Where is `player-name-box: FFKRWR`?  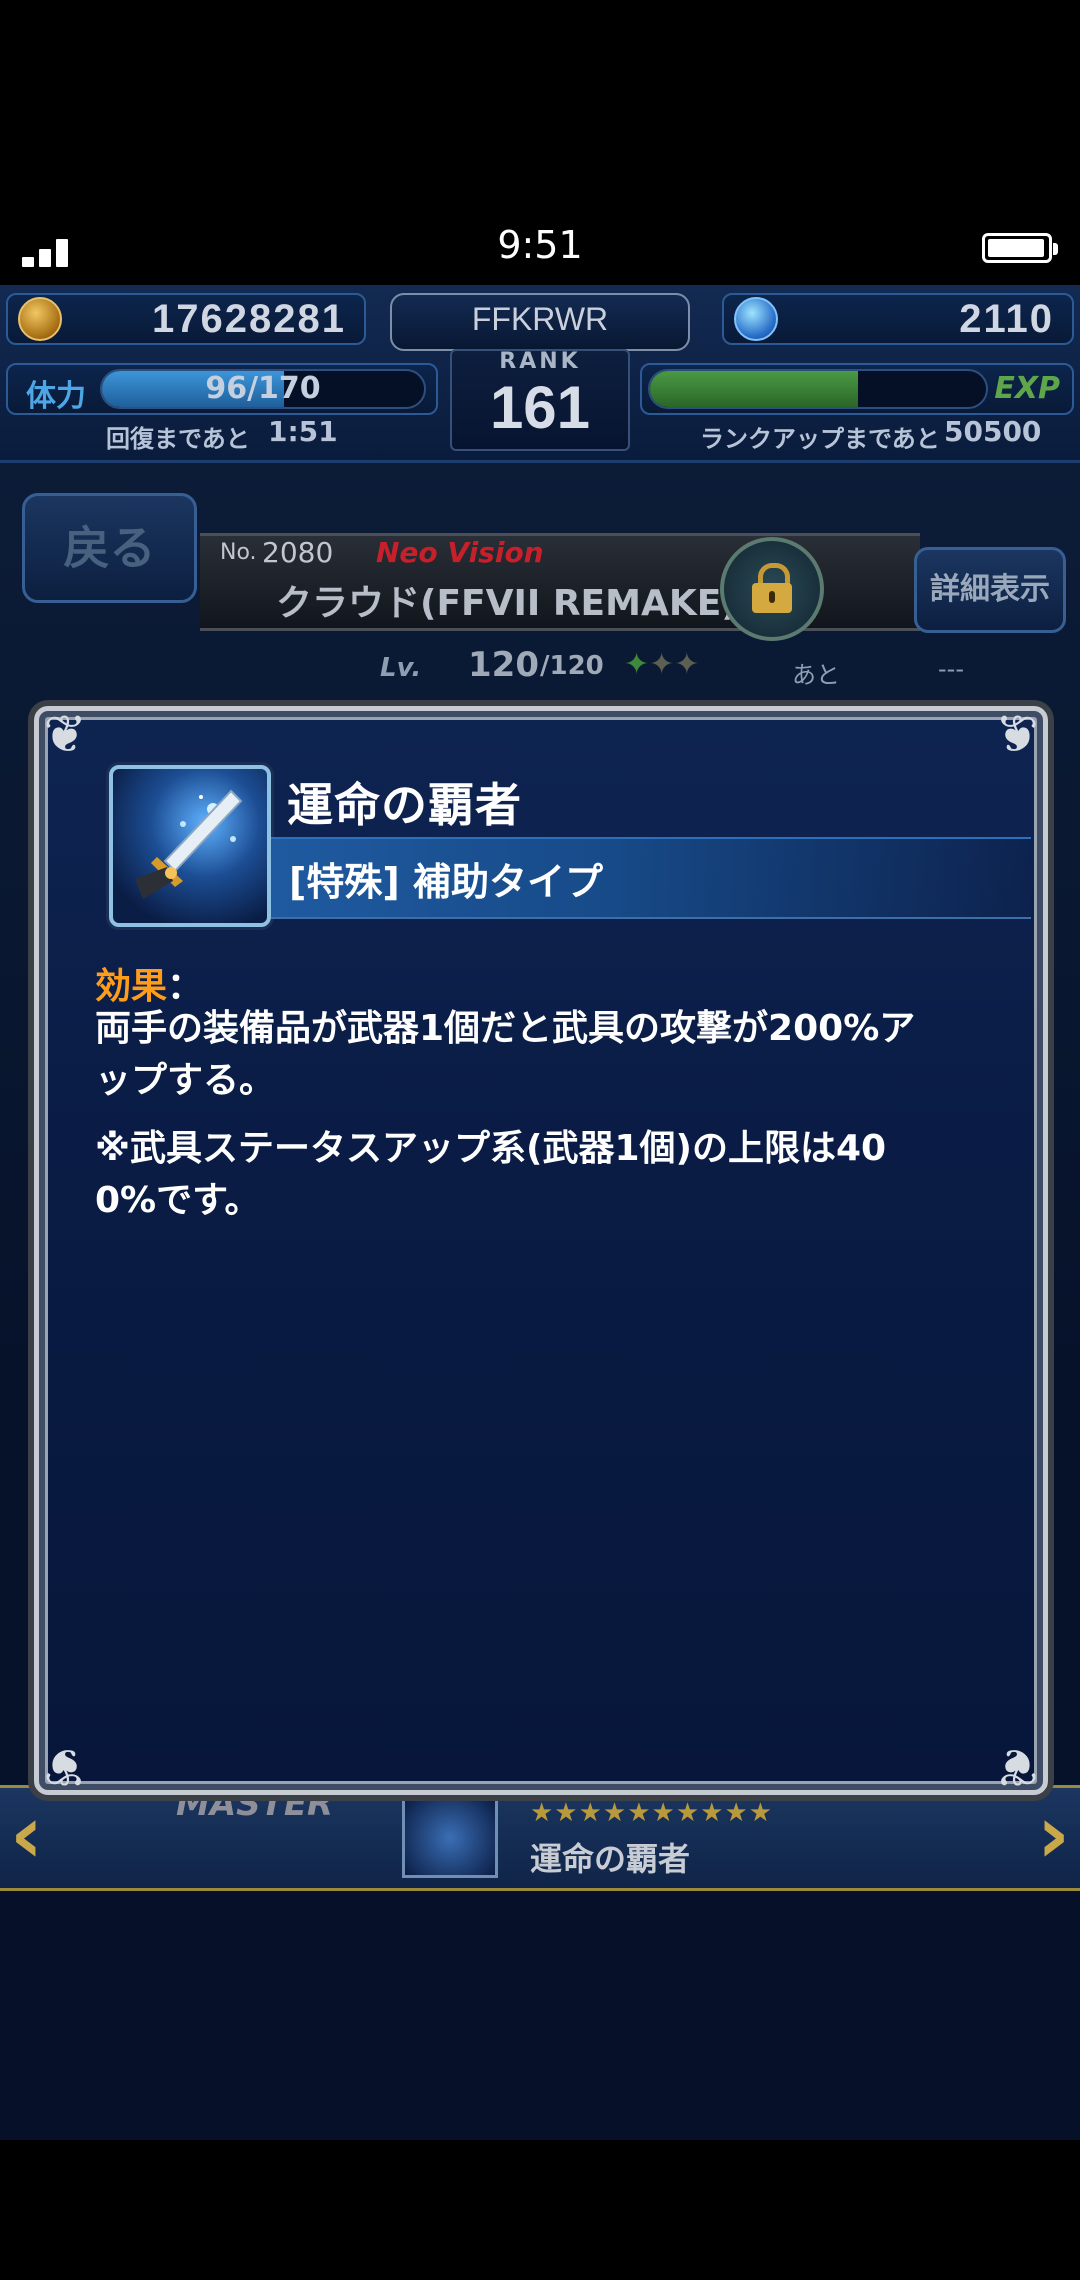 player-name-box: FFKRWR is located at coordinates (540, 322).